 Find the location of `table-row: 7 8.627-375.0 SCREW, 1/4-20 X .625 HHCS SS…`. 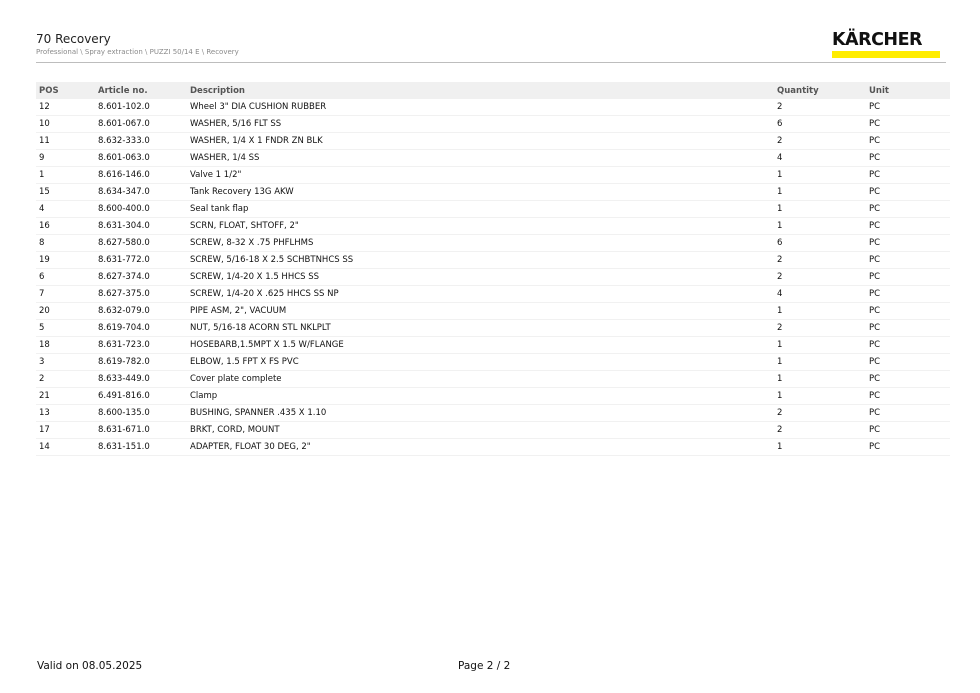

table-row: 7 8.627-375.0 SCREW, 1/4-20 X .625 HHCS SS… is located at coordinates (493, 294).